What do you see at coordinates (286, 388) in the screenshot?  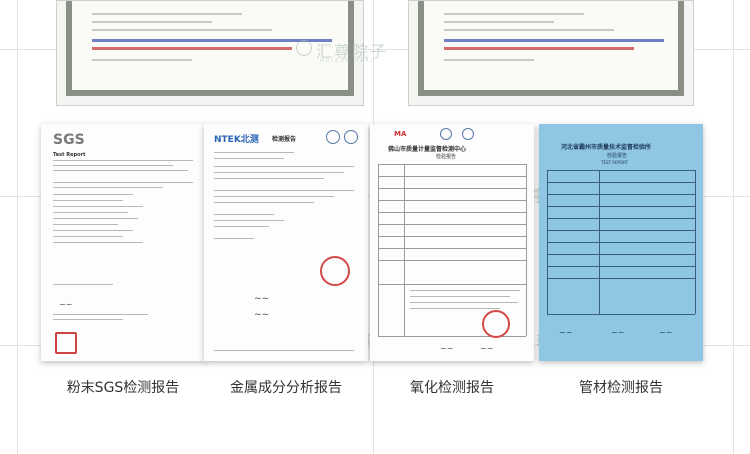 I see `caption-metal-analysis: 金属成分分析报告` at bounding box center [286, 388].